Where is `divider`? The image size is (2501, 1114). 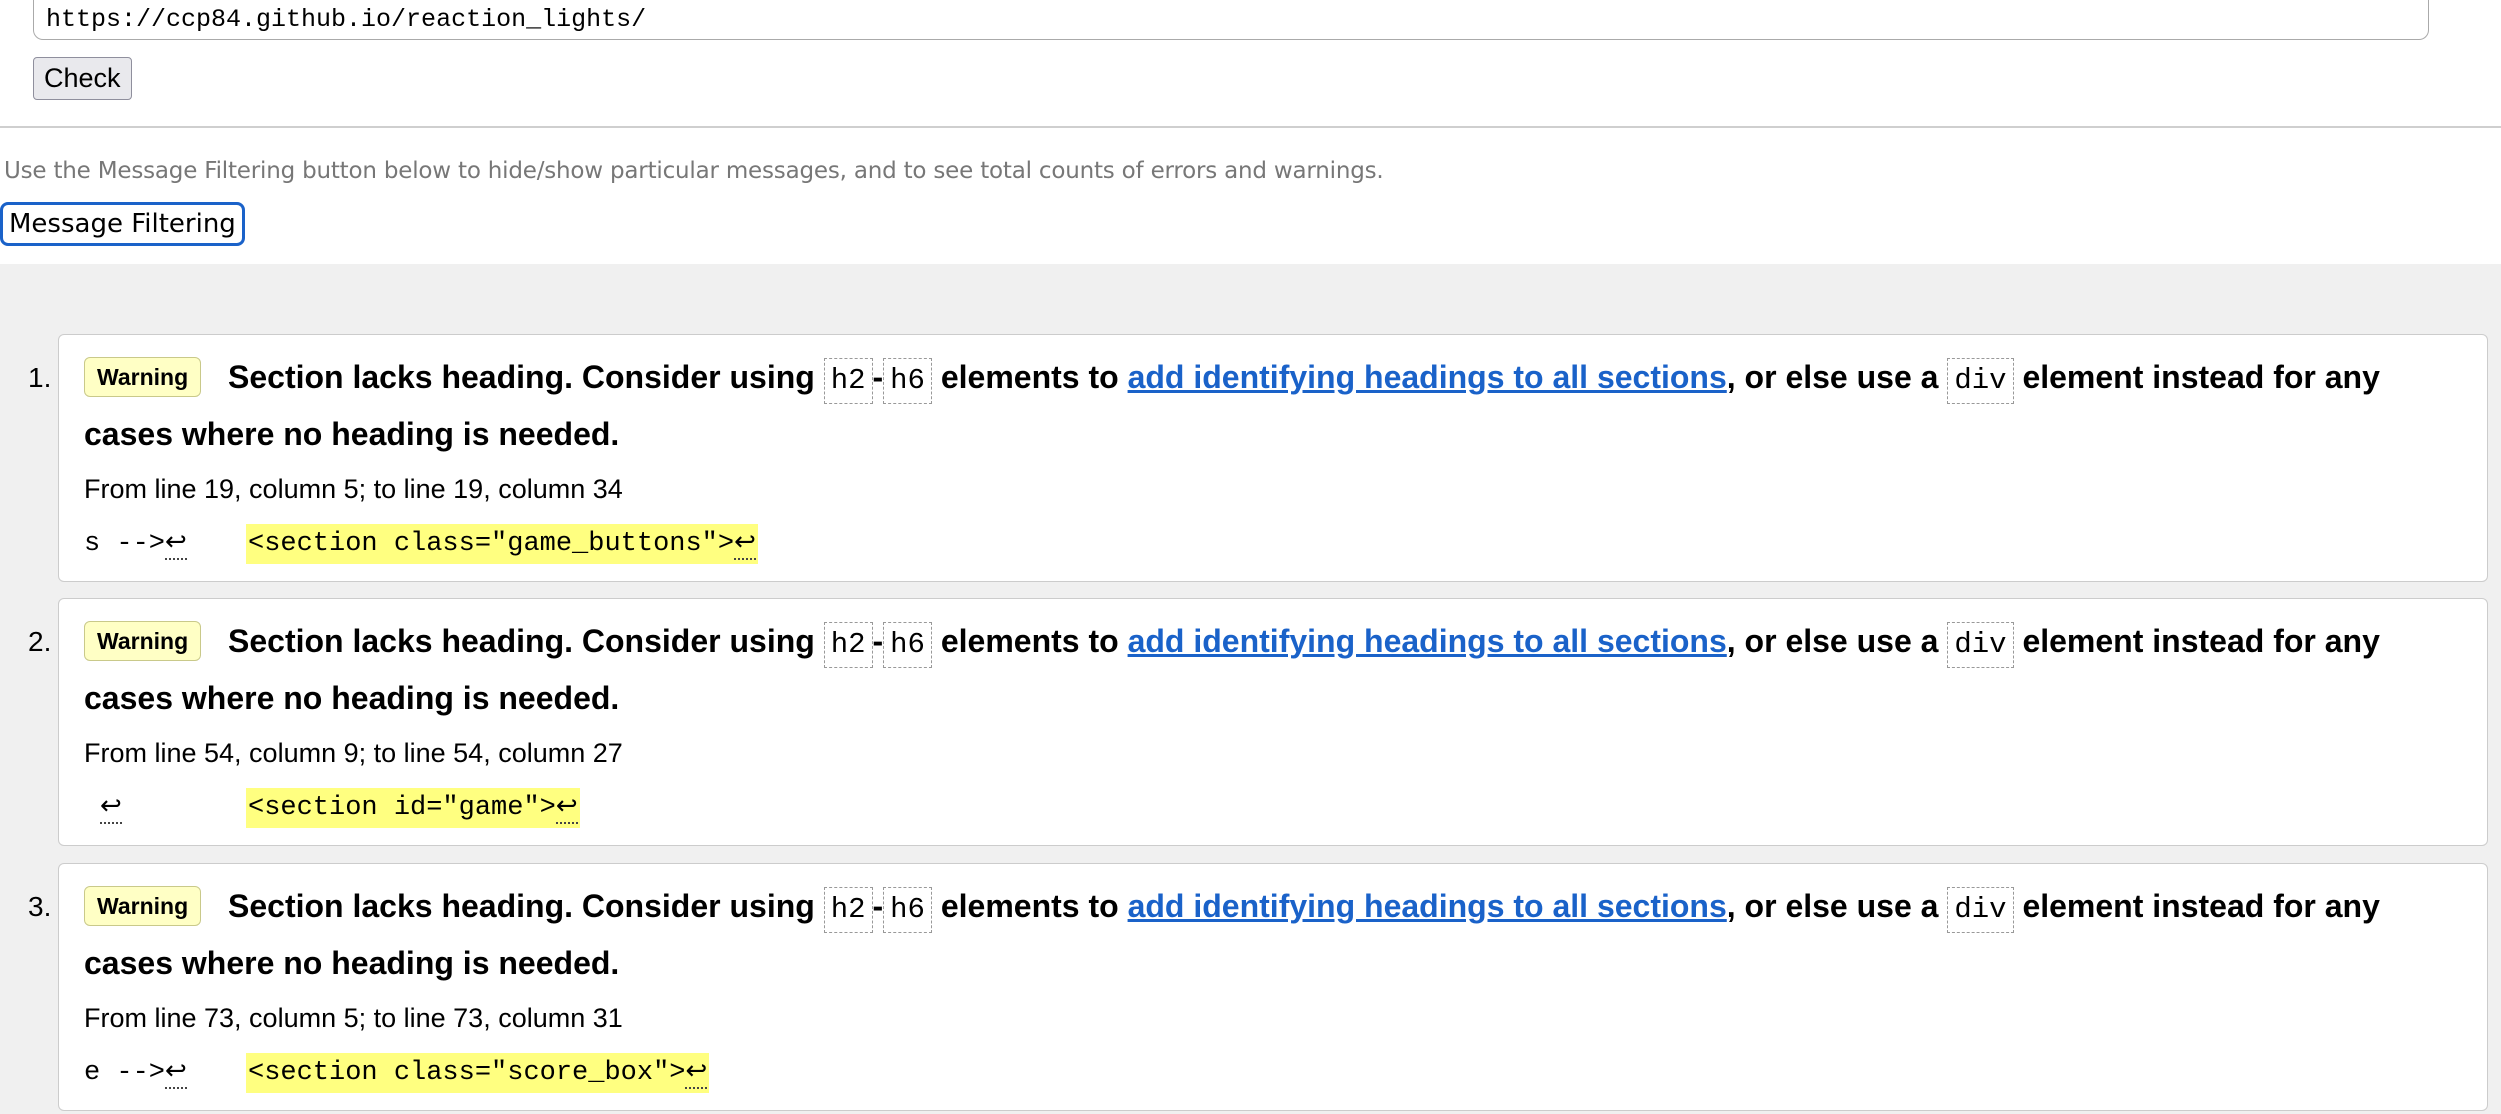
divider is located at coordinates (1250, 127).